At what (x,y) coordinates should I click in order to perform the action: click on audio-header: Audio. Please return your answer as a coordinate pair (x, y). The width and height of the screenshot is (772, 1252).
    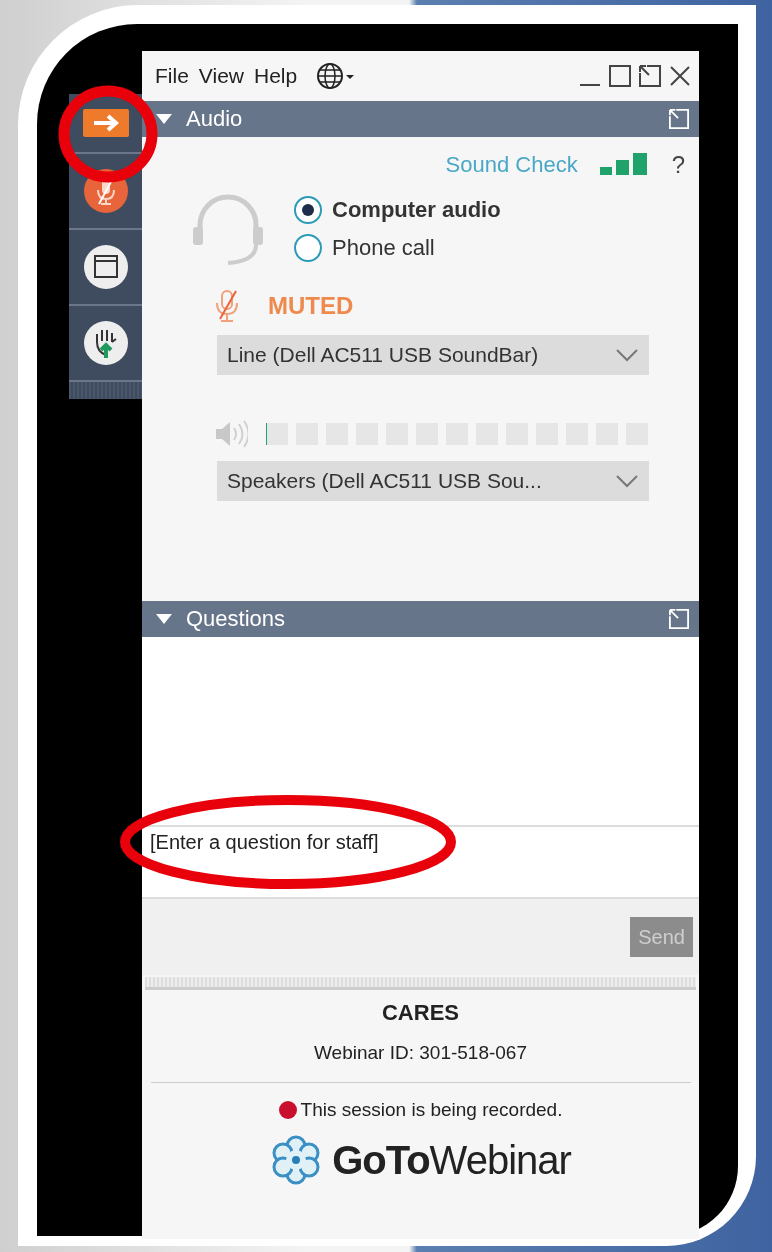
    Looking at the image, I should click on (420, 119).